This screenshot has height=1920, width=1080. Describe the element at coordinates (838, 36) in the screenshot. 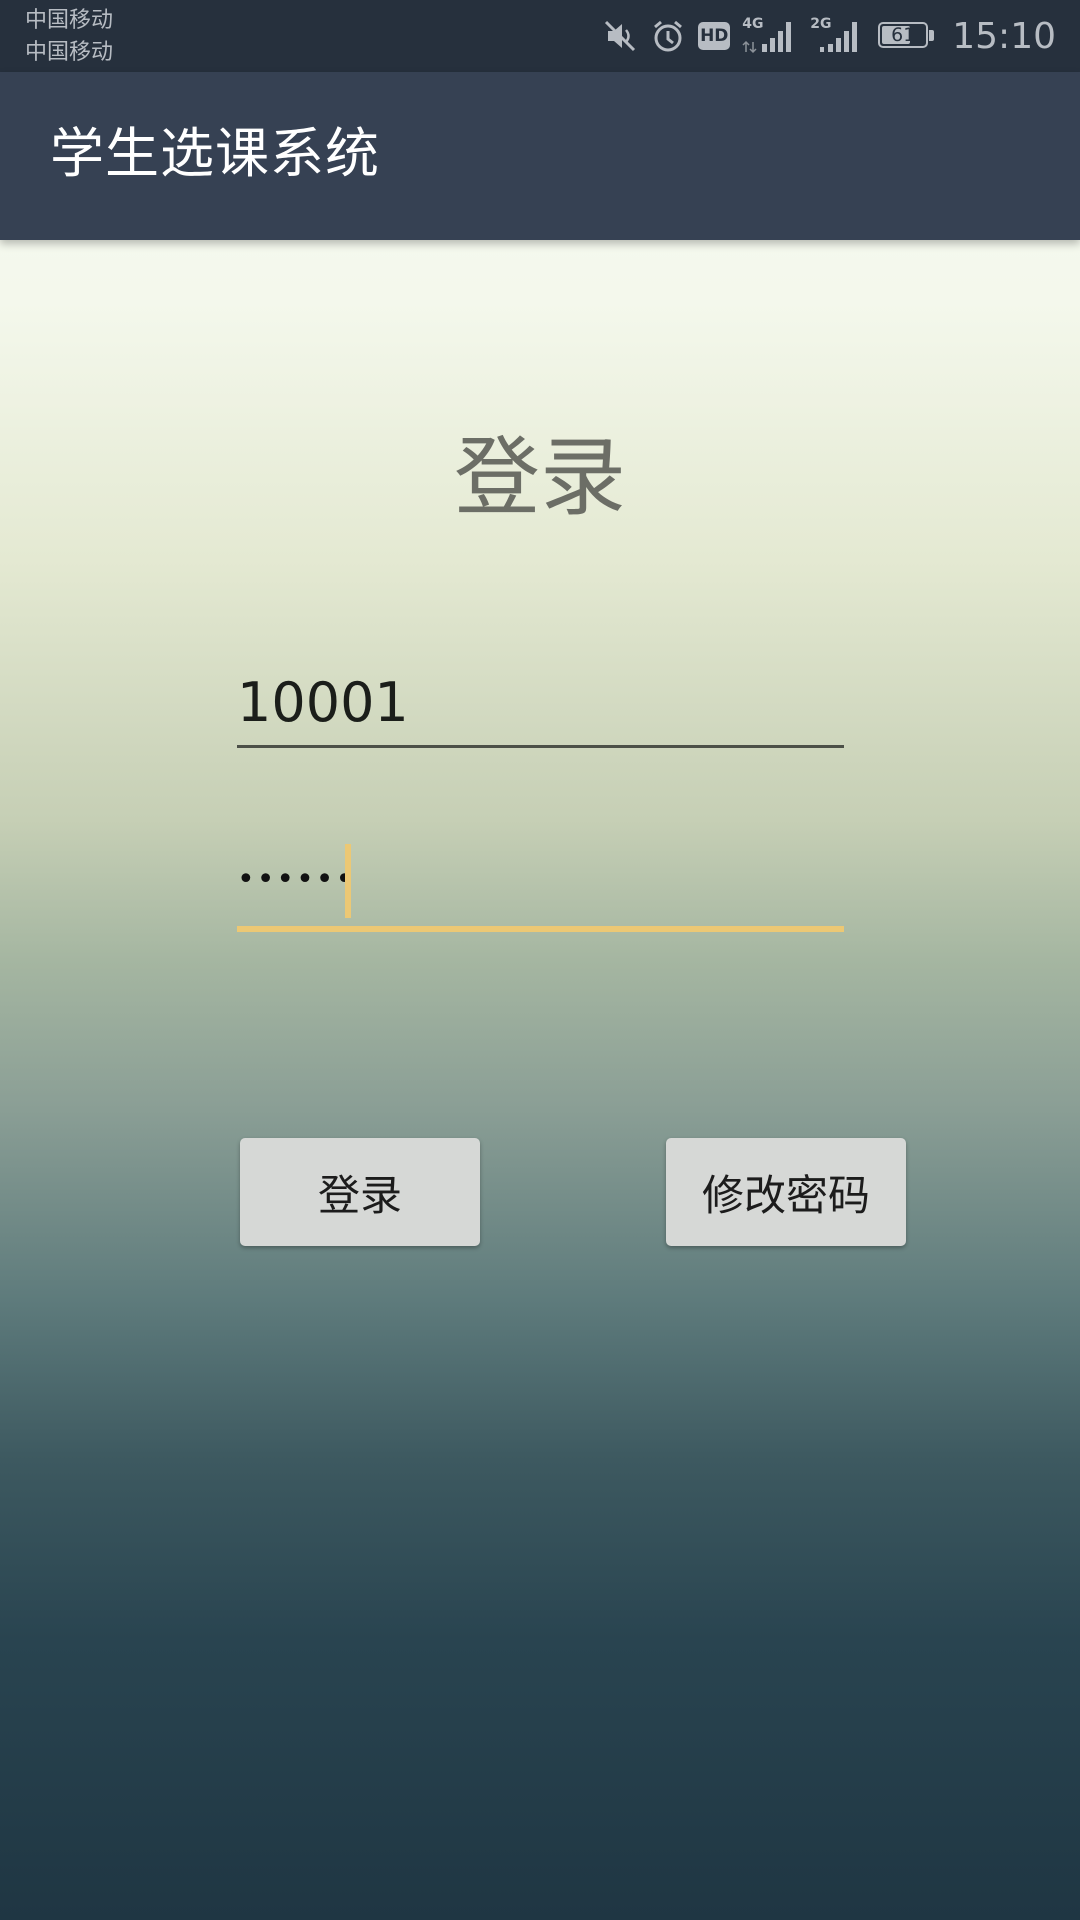

I see `signal-2g-icon: 2G` at that location.